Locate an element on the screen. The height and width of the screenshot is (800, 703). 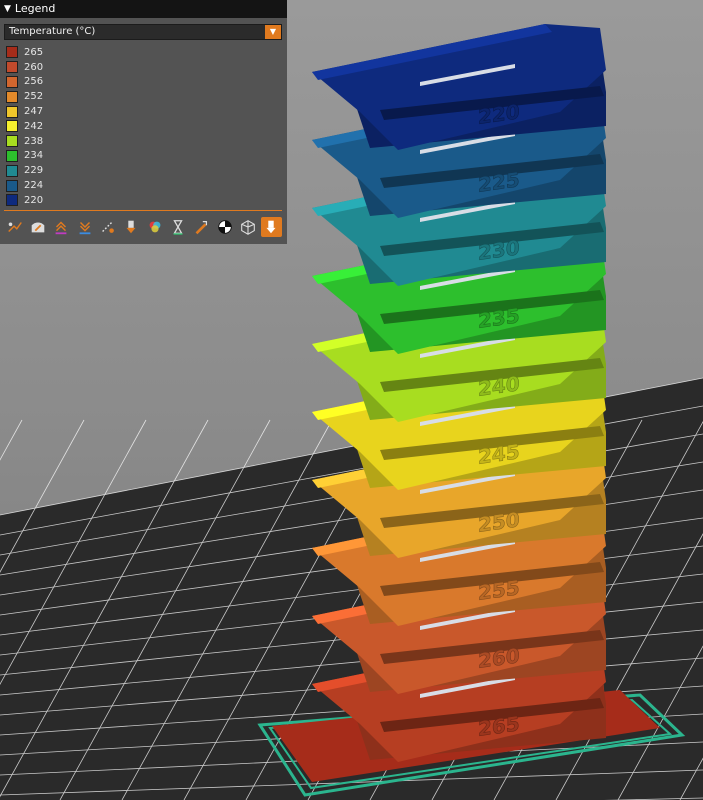
legend-title: Legend is located at coordinates (35, 8).